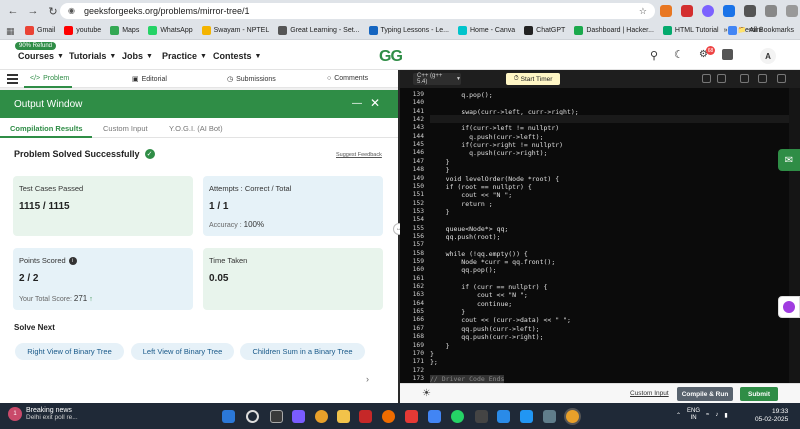 The height and width of the screenshot is (429, 800). What do you see at coordinates (744, 78) in the screenshot?
I see `settings-icon` at bounding box center [744, 78].